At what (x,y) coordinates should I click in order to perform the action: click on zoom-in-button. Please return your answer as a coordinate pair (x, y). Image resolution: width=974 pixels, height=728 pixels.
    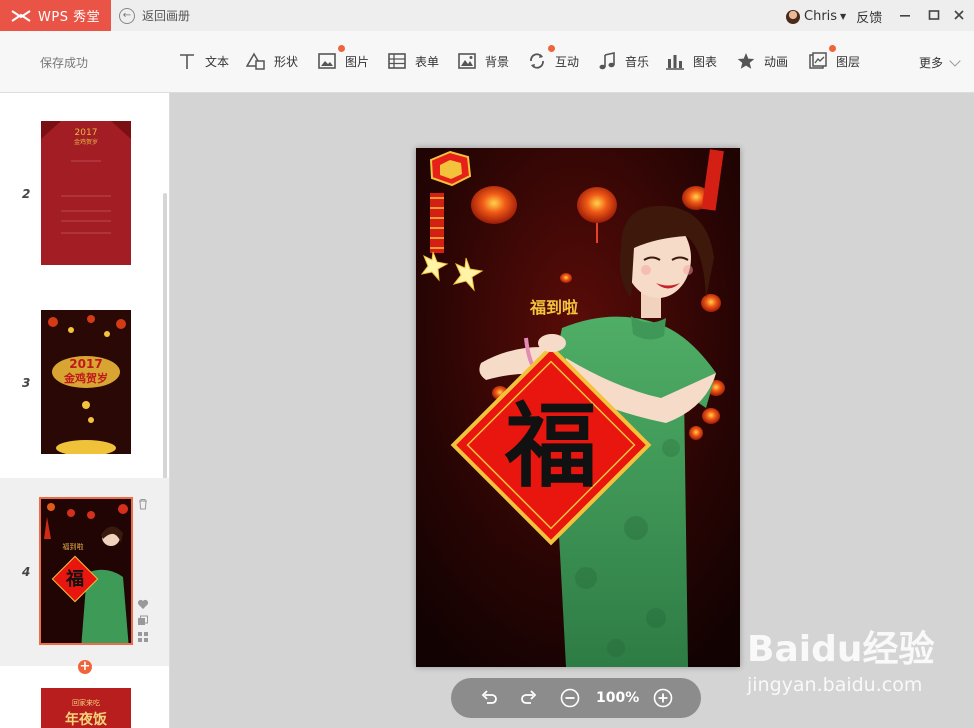
    Looking at the image, I should click on (663, 698).